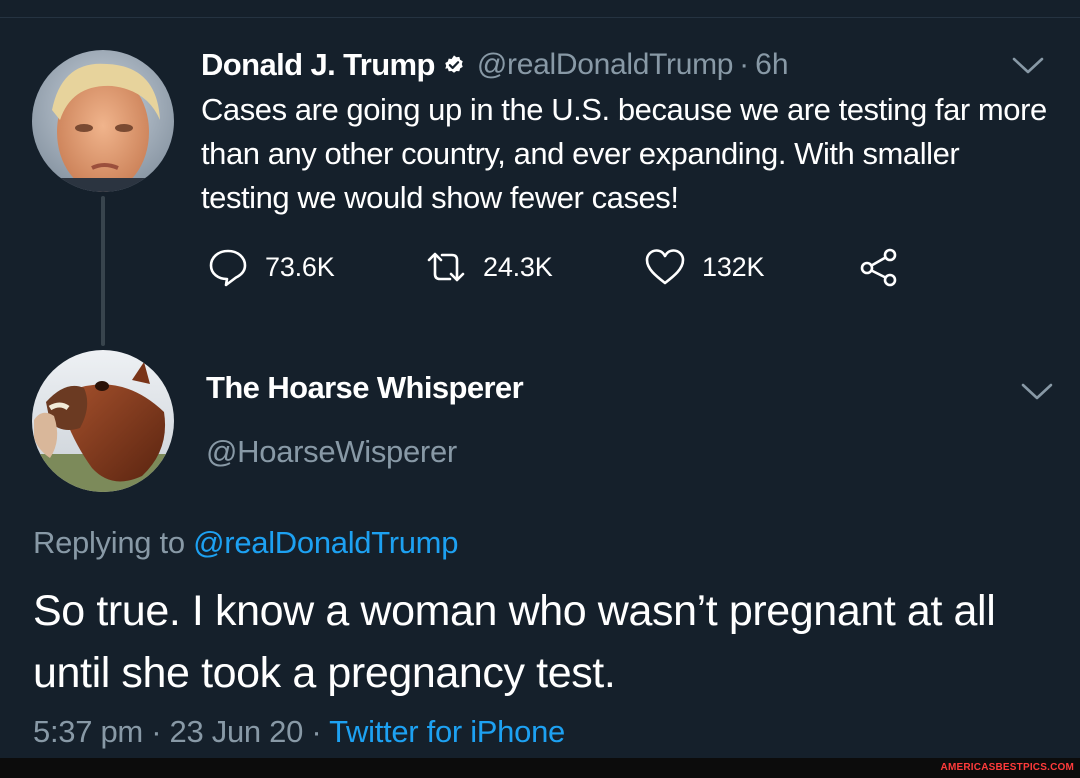 This screenshot has width=1080, height=778. What do you see at coordinates (325, 542) in the screenshot?
I see `replying-to-link: @realDonaldTrump` at bounding box center [325, 542].